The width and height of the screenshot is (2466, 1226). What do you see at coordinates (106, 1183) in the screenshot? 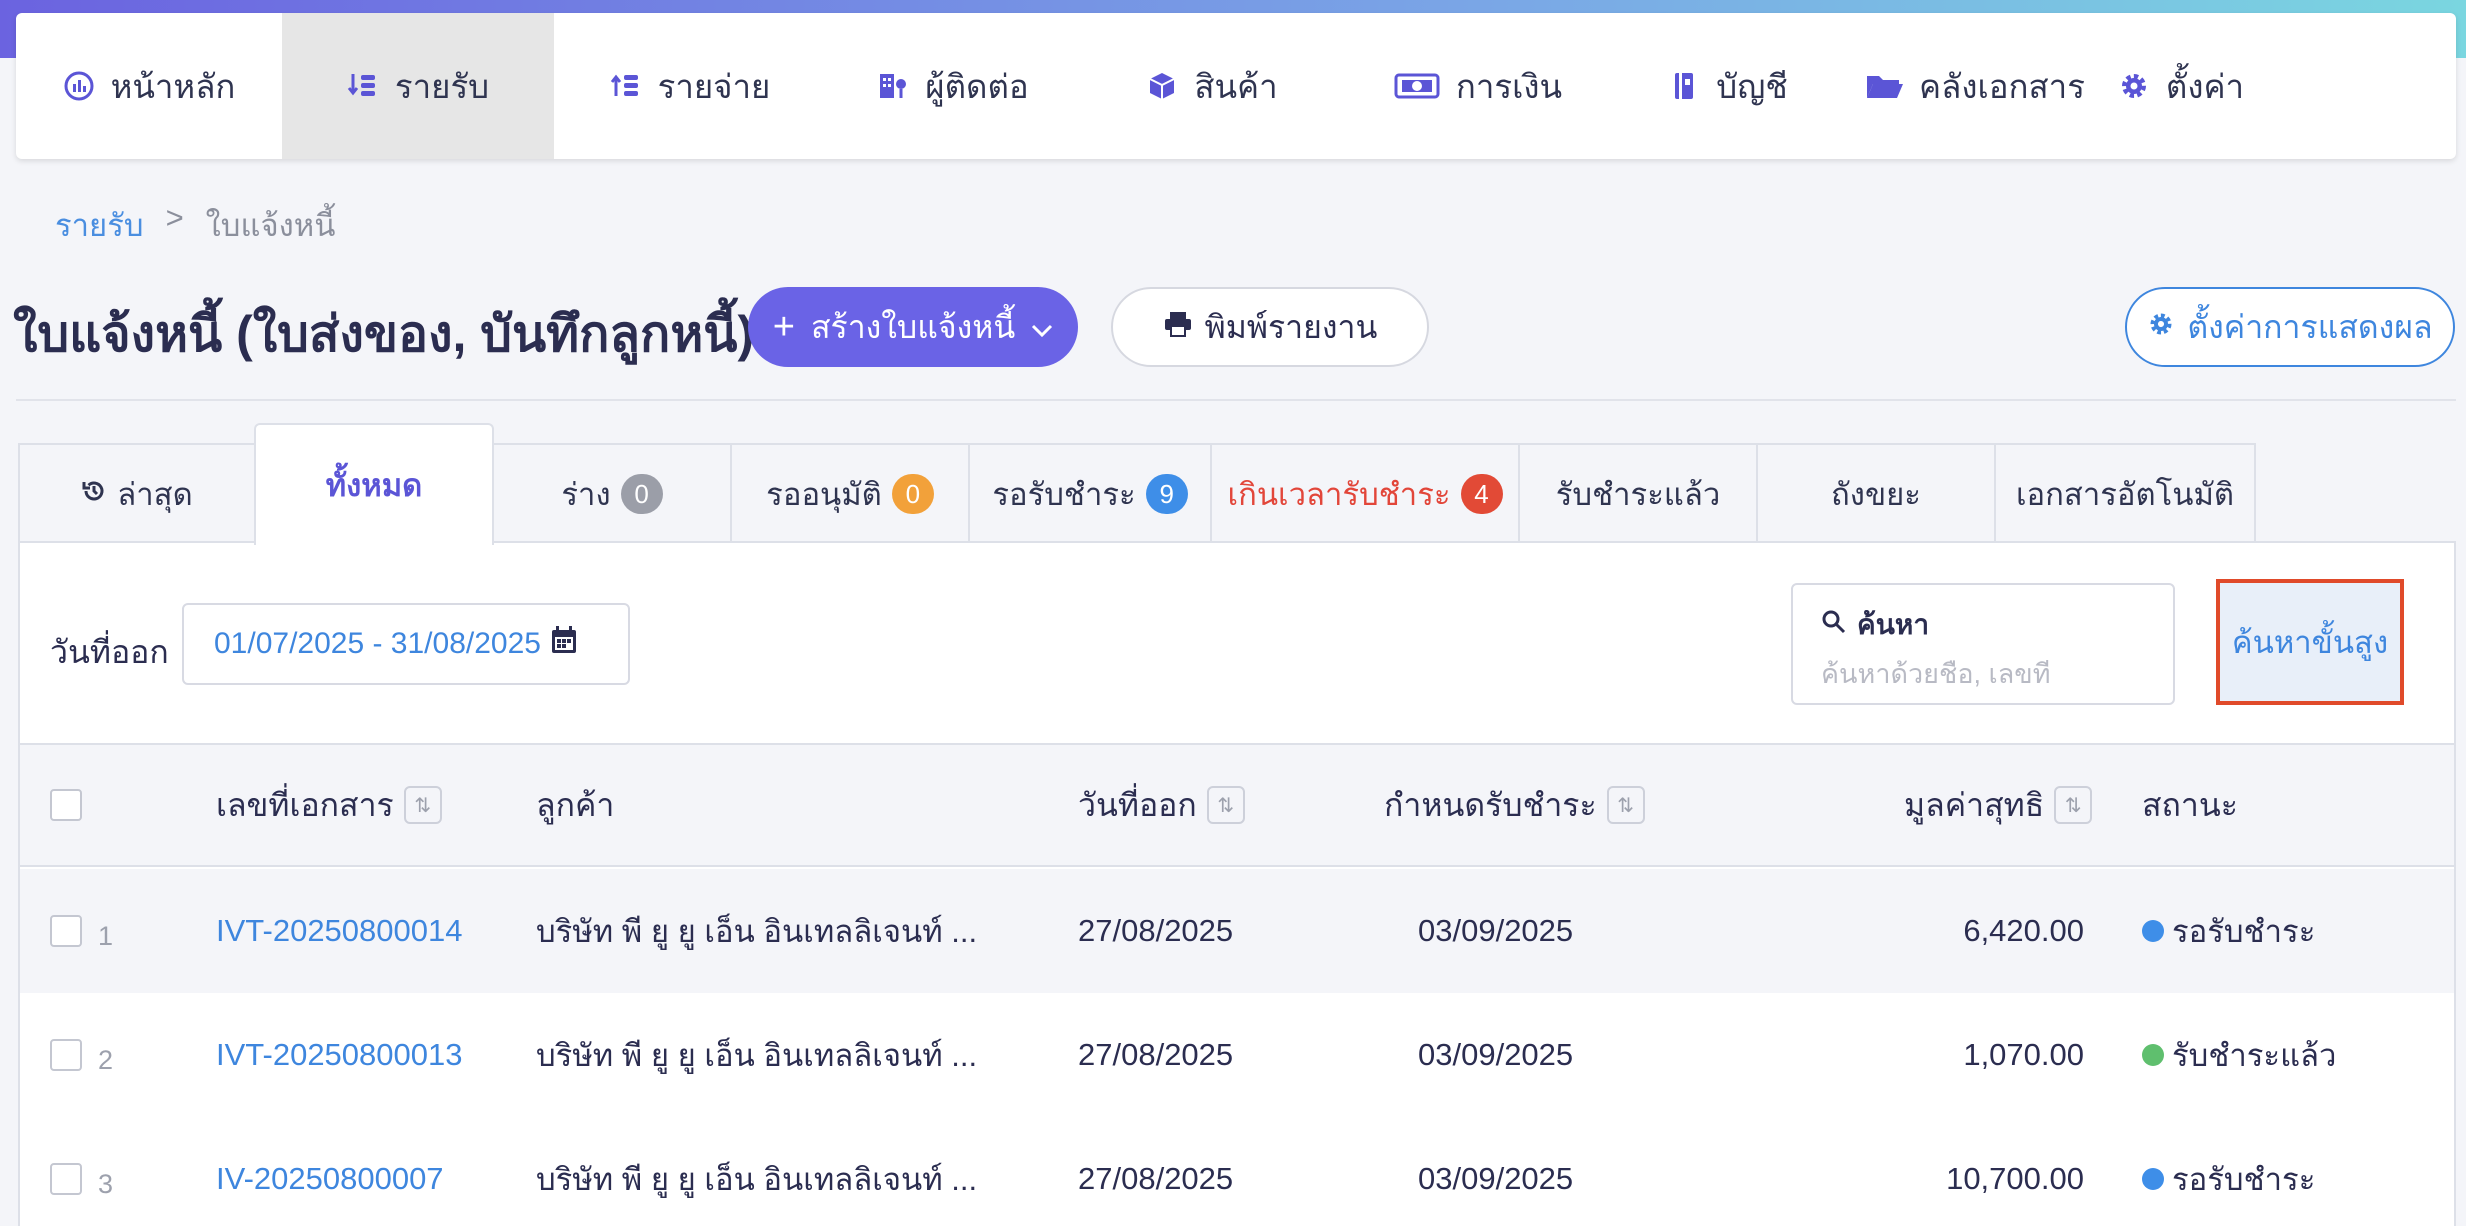
I see `row-number: 3` at bounding box center [106, 1183].